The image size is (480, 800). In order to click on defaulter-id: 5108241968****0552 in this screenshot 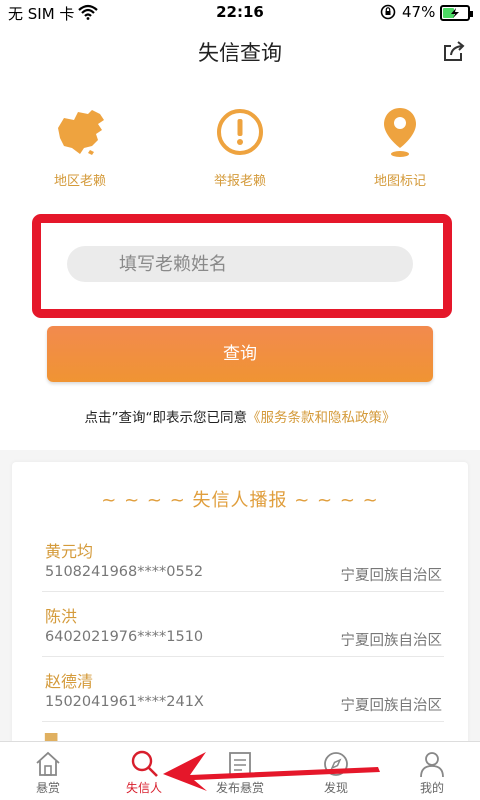, I will do `click(124, 572)`.